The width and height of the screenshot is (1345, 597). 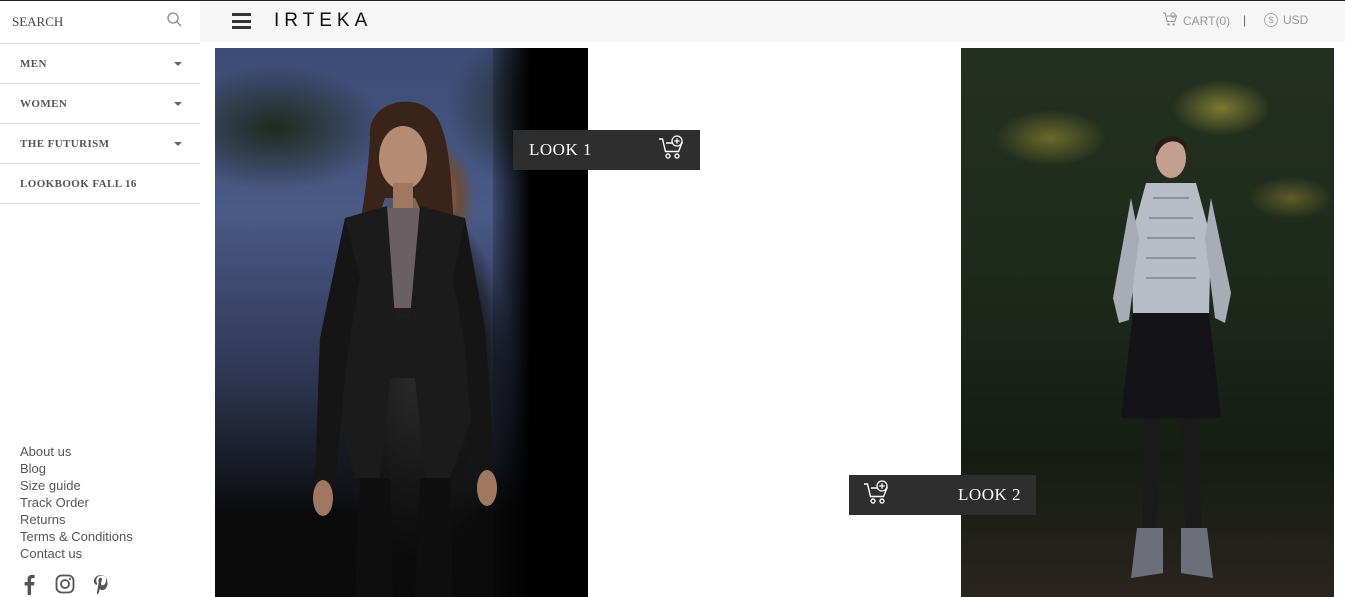 What do you see at coordinates (44, 103) in the screenshot?
I see `nav-item-label: WOMEN` at bounding box center [44, 103].